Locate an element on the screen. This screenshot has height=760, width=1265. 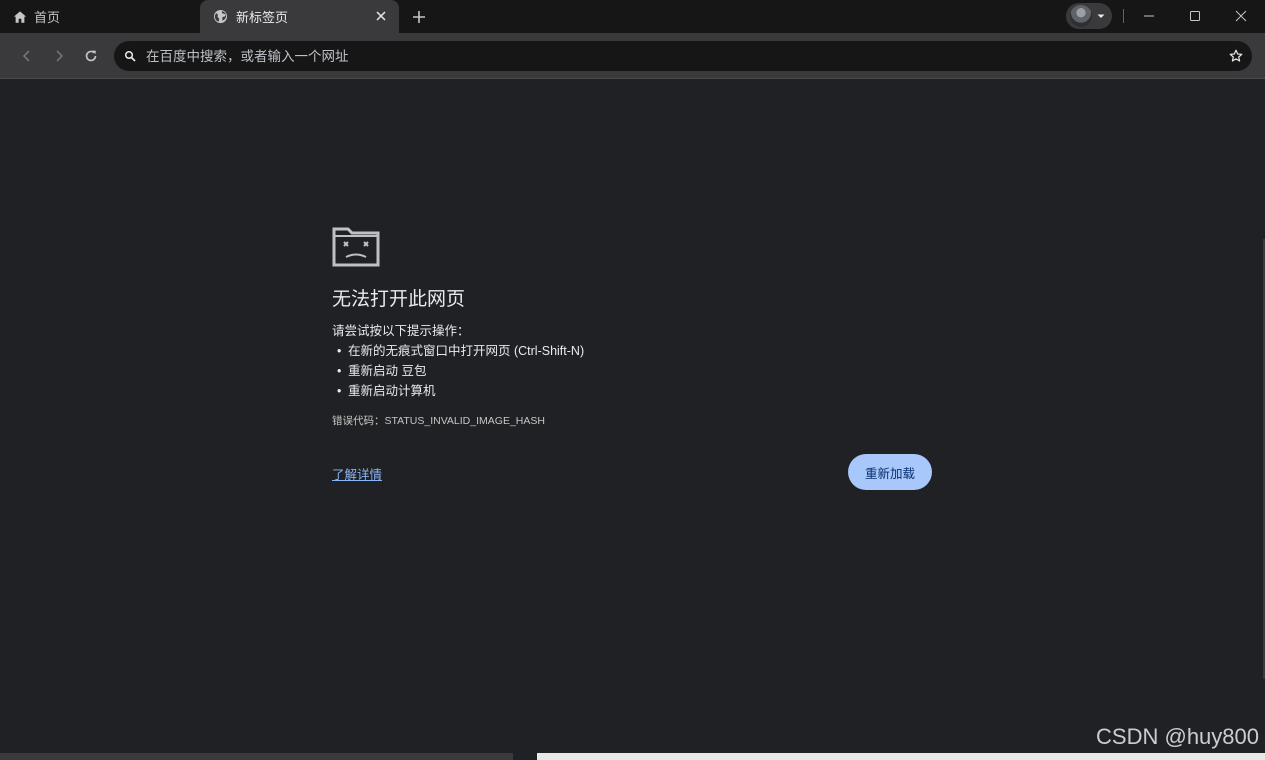
globe-icon is located at coordinates (220, 16).